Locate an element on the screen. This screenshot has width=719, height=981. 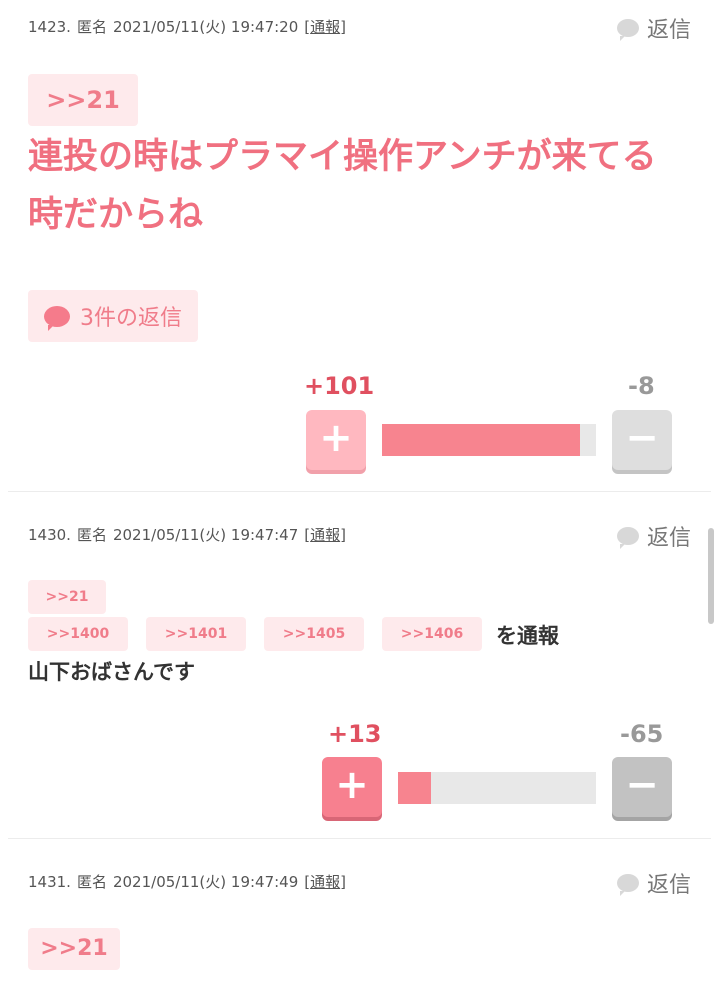
replies-label: 3件の返信 is located at coordinates (131, 318).